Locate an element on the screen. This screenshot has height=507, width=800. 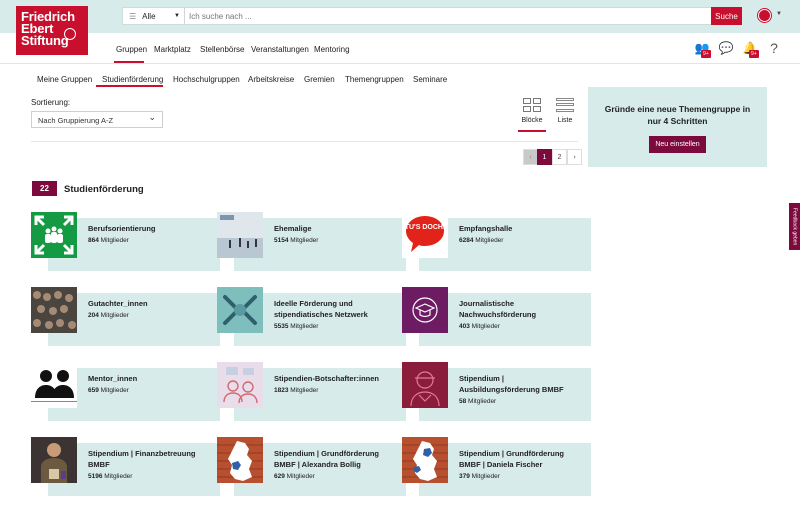
new-group-button: Neu einstellen is located at coordinates (677, 144).